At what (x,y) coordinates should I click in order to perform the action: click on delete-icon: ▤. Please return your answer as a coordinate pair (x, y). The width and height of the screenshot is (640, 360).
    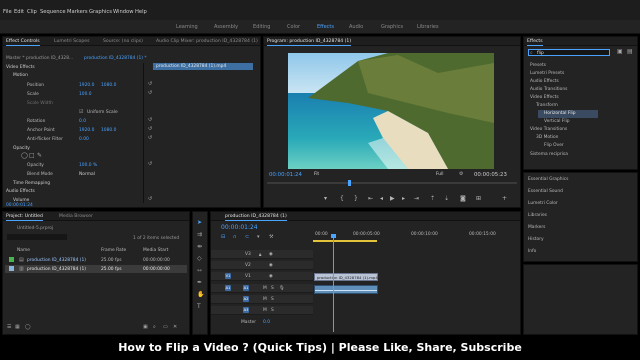
    Looking at the image, I should click on (630, 52).